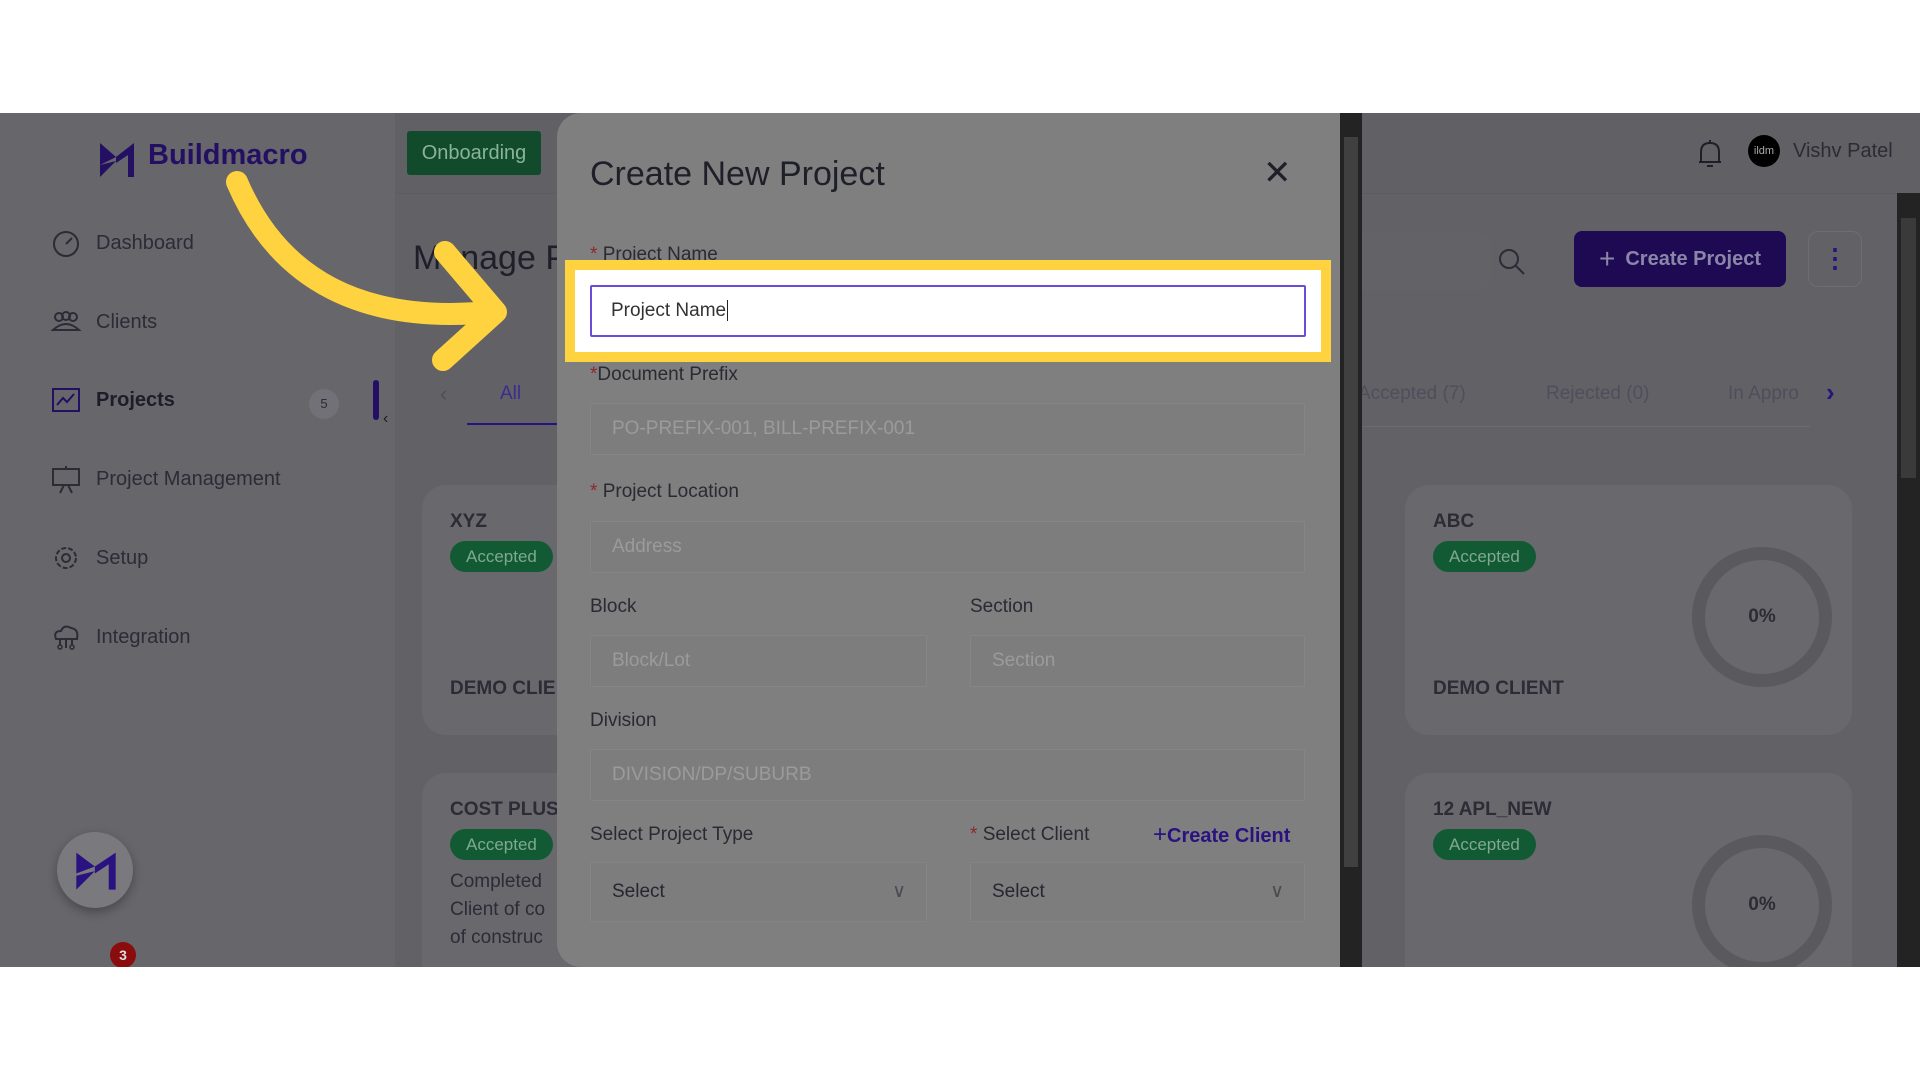 The image size is (1920, 1080). I want to click on sidebar-item-label: Dashboard, so click(145, 242).